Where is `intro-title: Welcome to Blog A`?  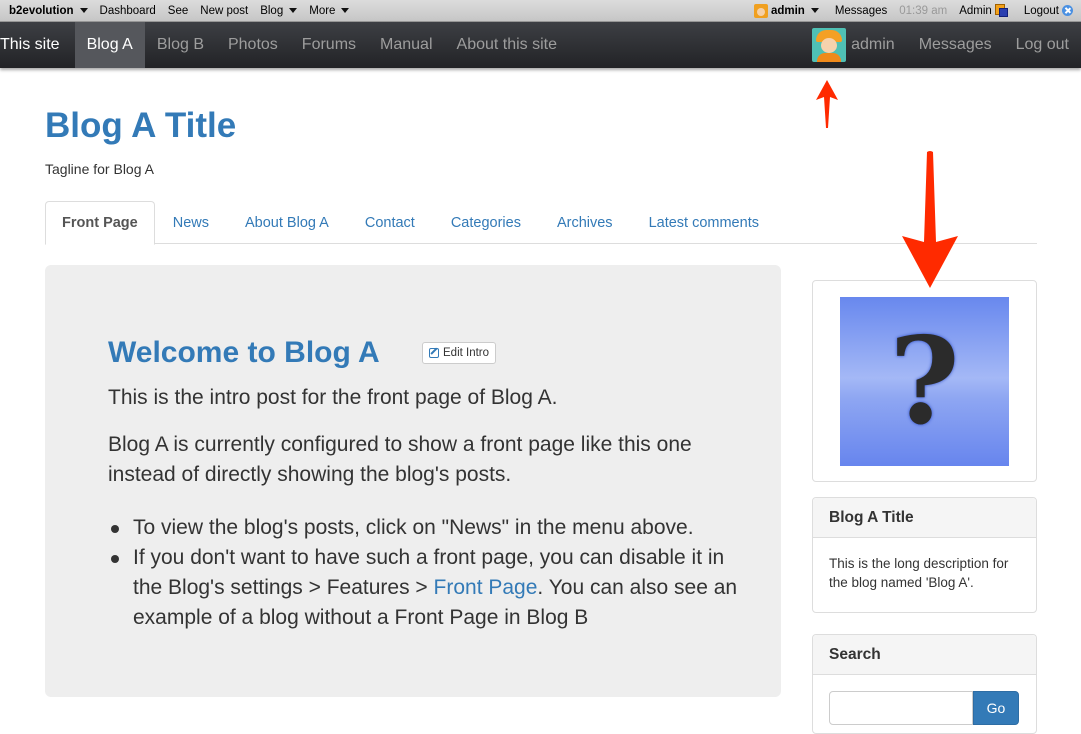 intro-title: Welcome to Blog A is located at coordinates (244, 352).